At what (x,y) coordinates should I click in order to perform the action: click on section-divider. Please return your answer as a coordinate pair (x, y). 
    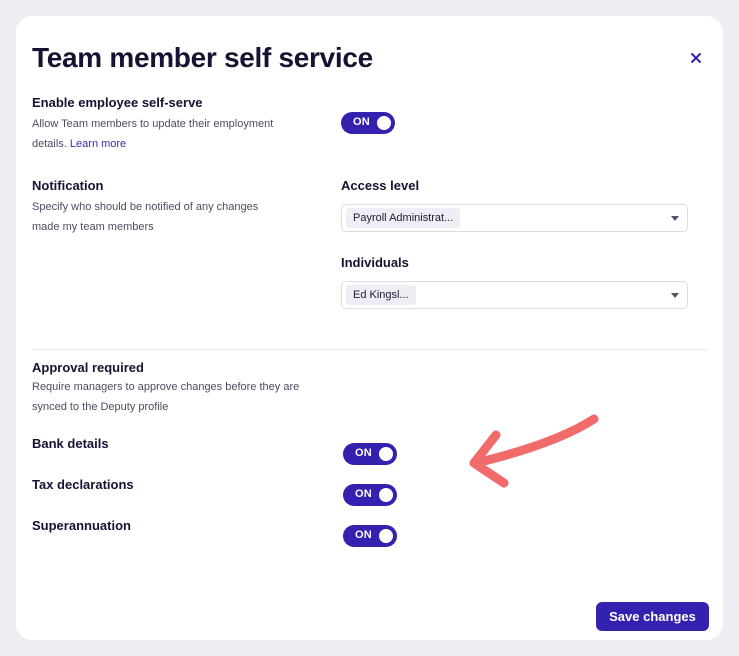
    Looking at the image, I should click on (370, 349).